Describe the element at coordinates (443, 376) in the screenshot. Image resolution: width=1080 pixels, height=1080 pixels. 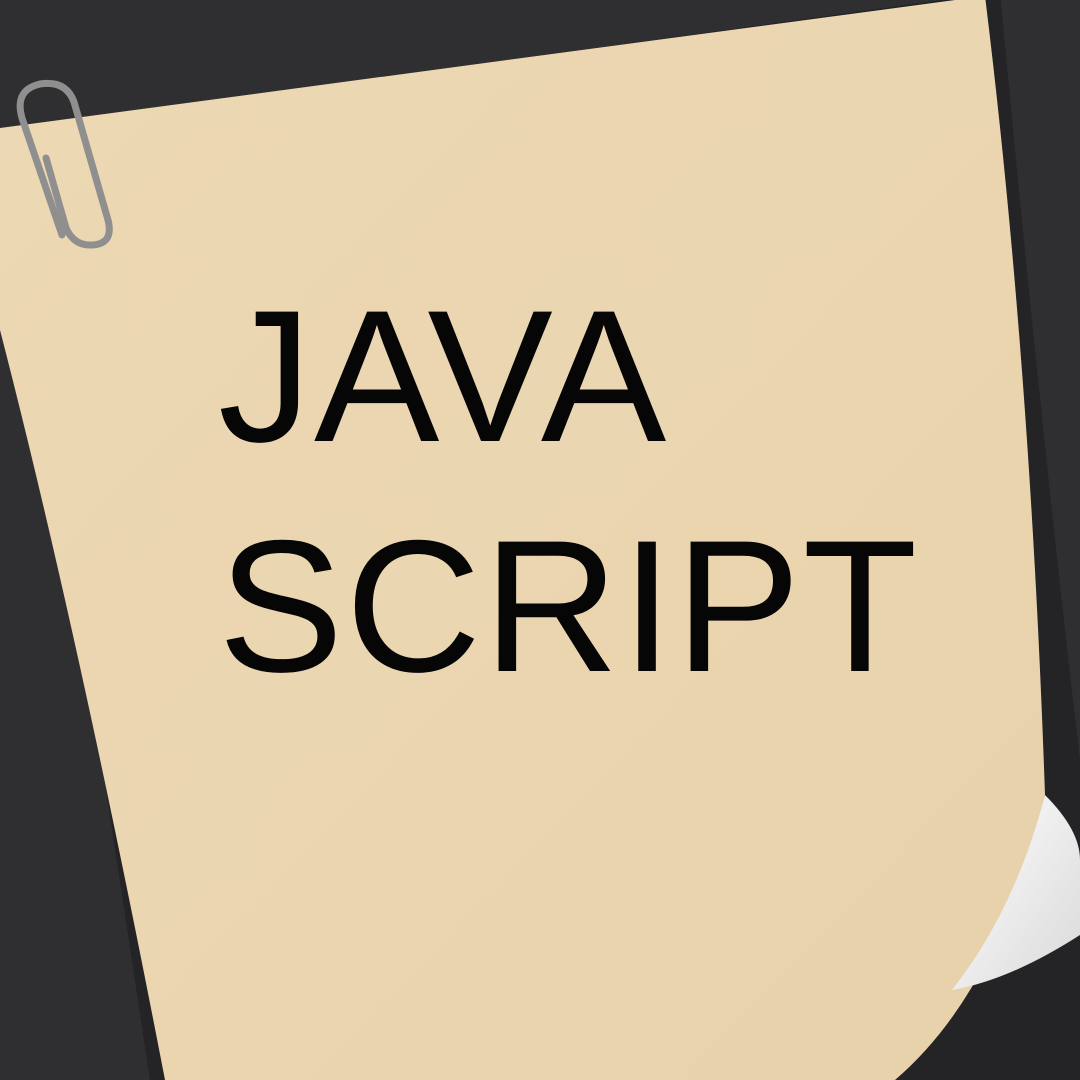
I see `note-title-line-1: JAVA` at that location.